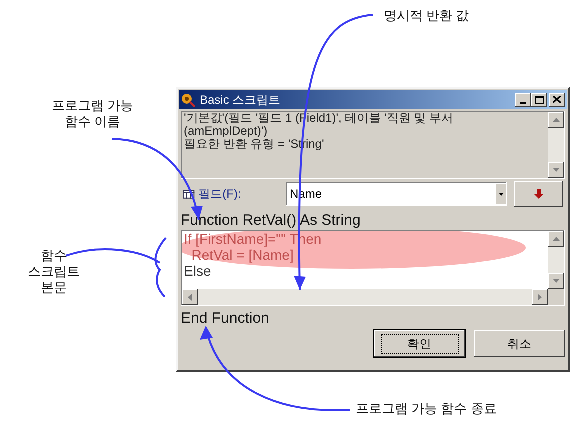 The width and height of the screenshot is (572, 422). Describe the element at coordinates (54, 272) in the screenshot. I see `callout-label: 함수 스크립트 본문` at that location.